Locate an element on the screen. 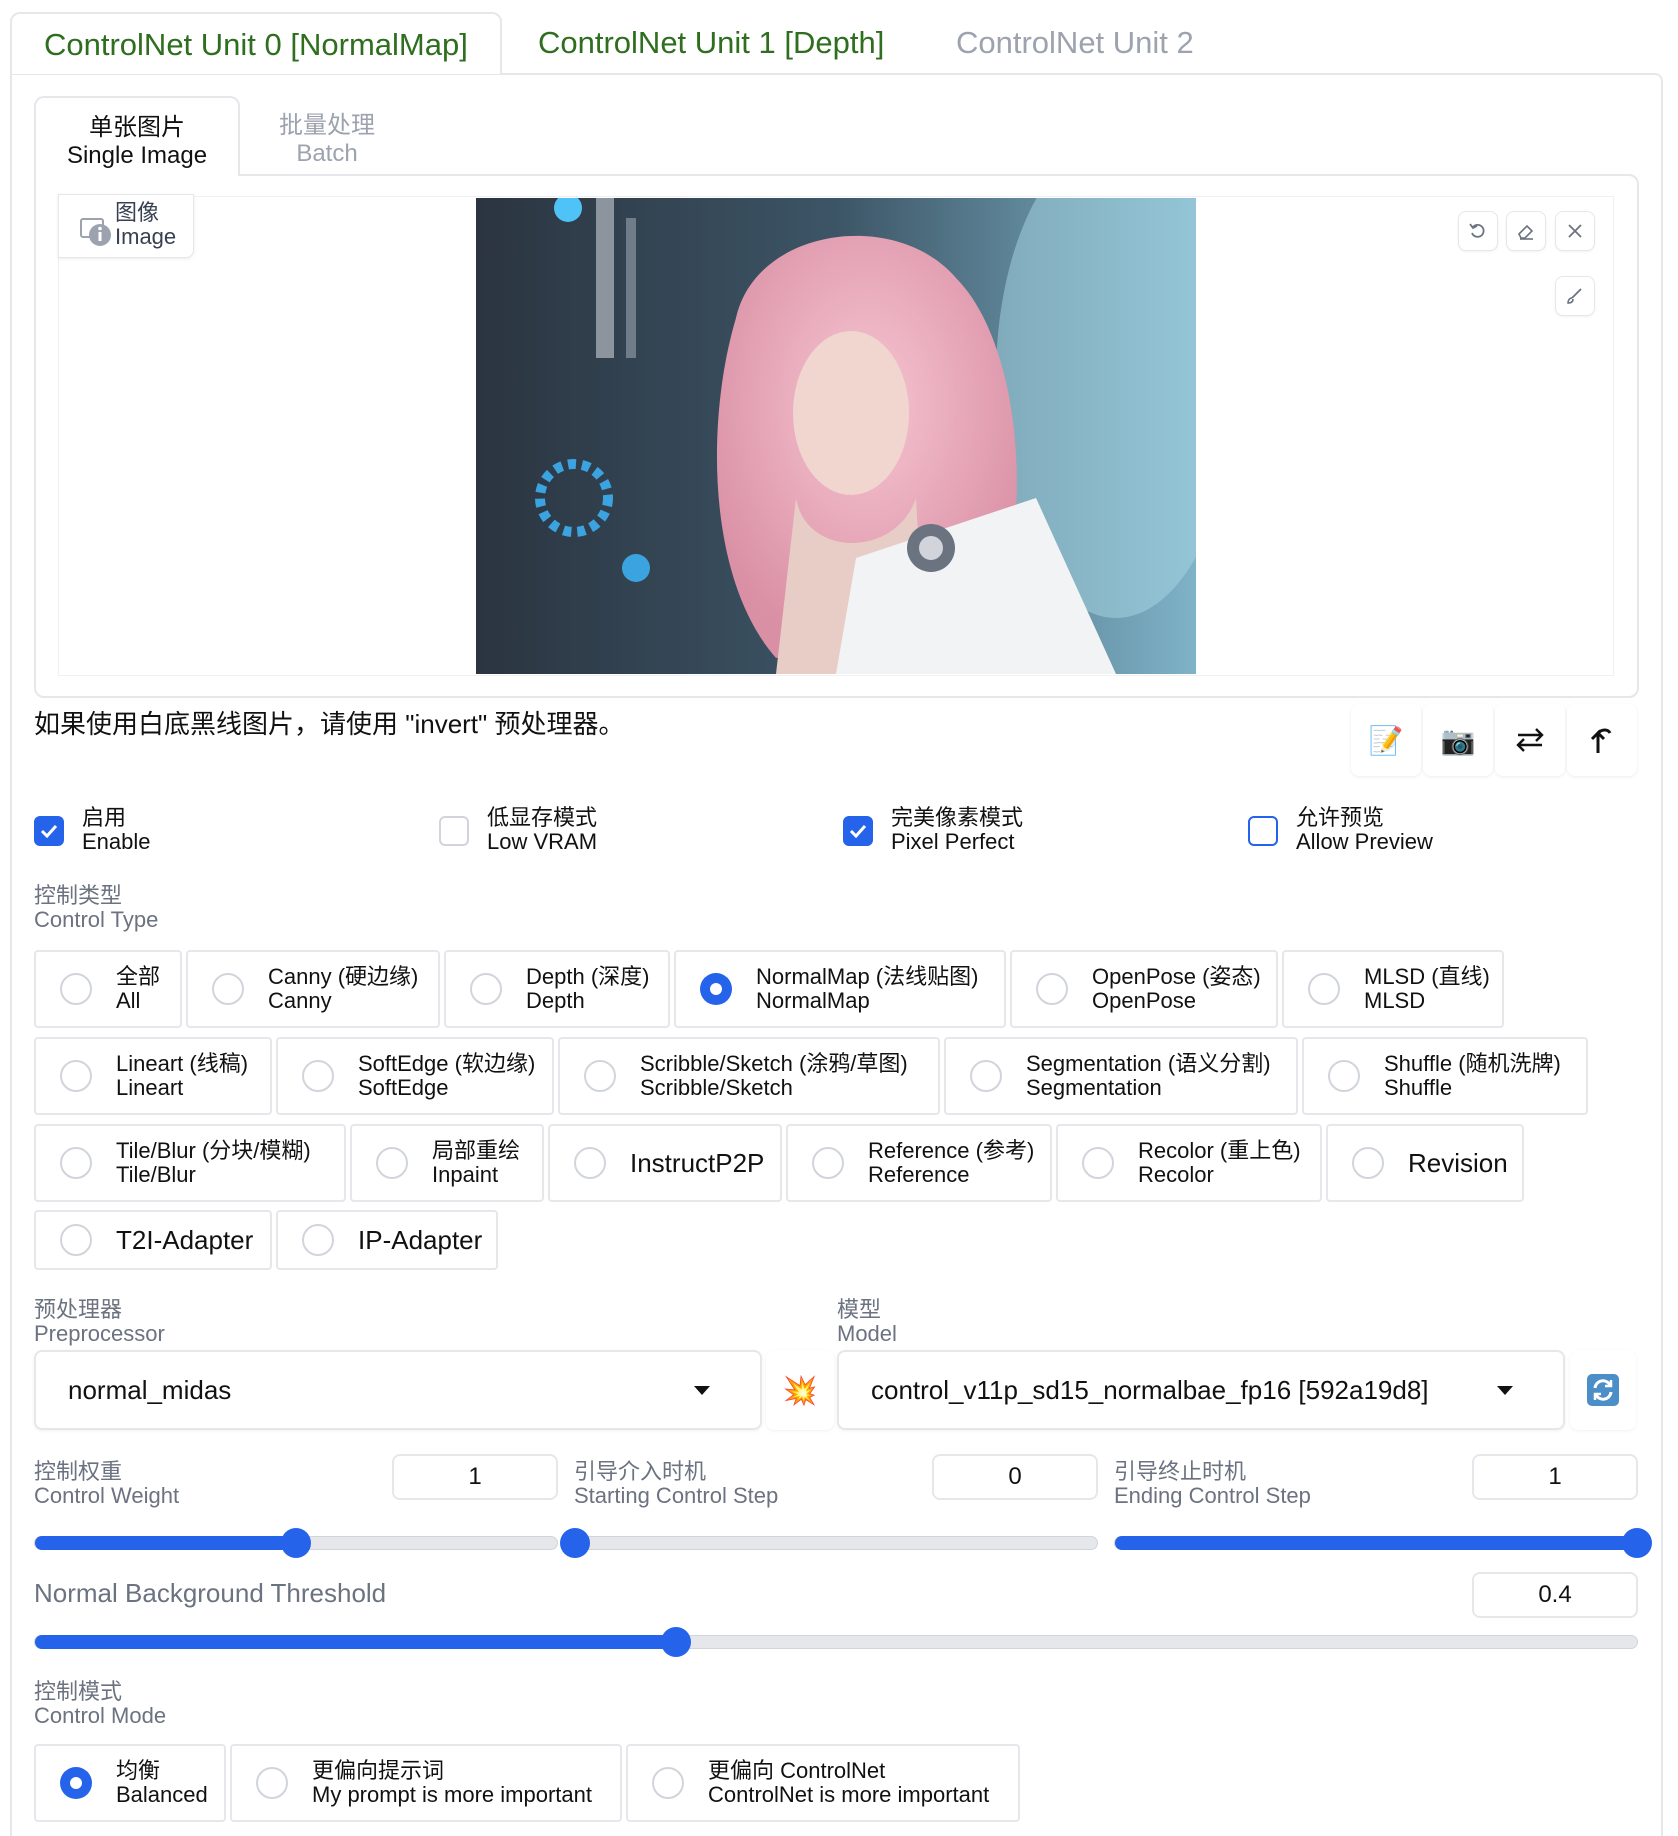 This screenshot has height=1836, width=1678. control-type-ip-adapter: IP-Adapter is located at coordinates (387, 1240).